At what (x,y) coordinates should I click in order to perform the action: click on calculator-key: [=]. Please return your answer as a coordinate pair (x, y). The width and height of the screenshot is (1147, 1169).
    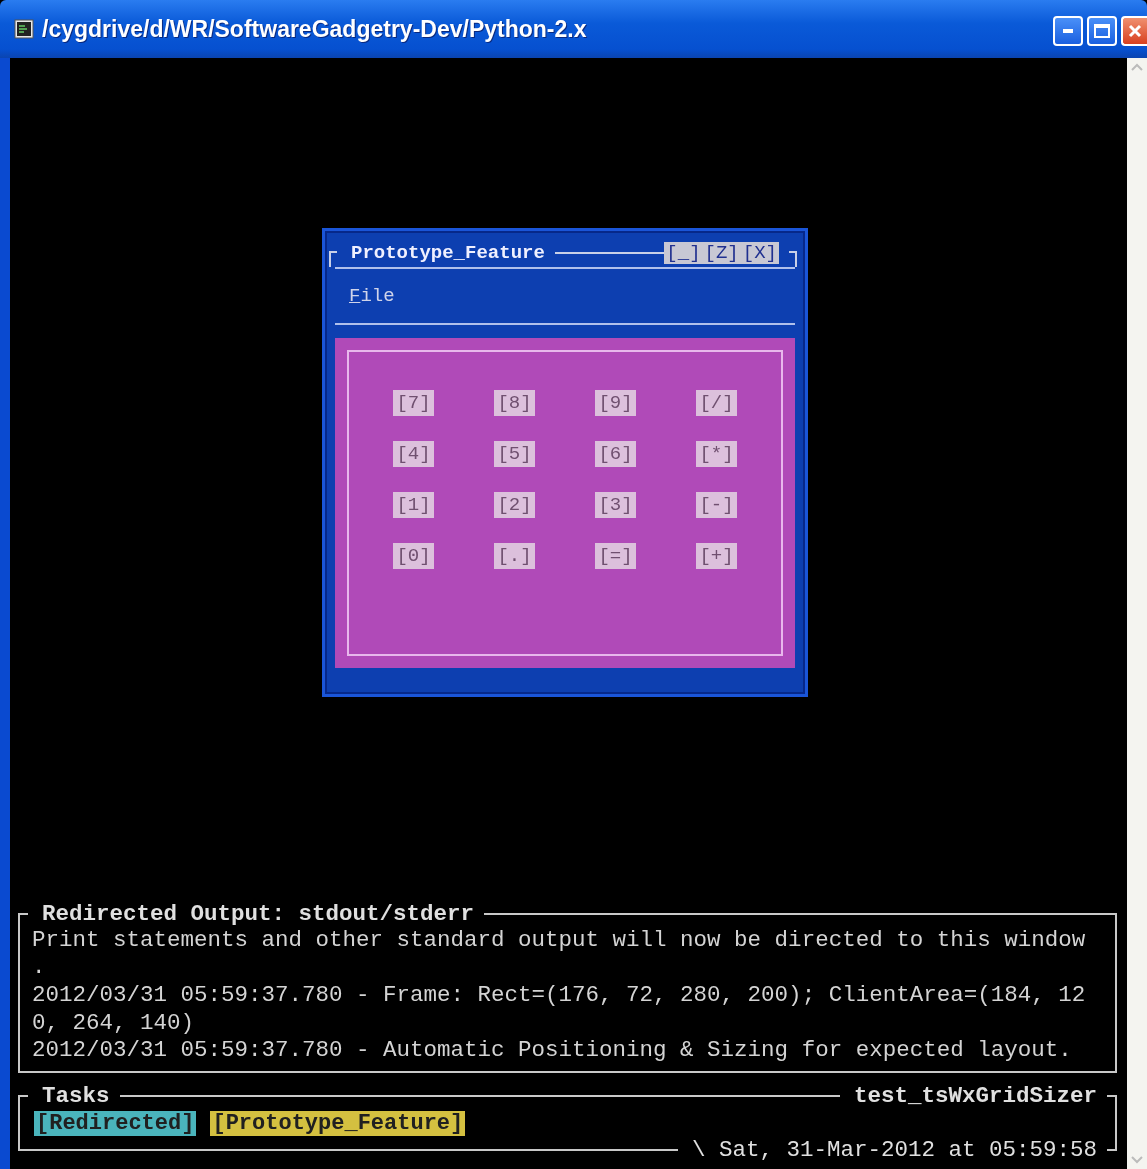
    Looking at the image, I should click on (615, 556).